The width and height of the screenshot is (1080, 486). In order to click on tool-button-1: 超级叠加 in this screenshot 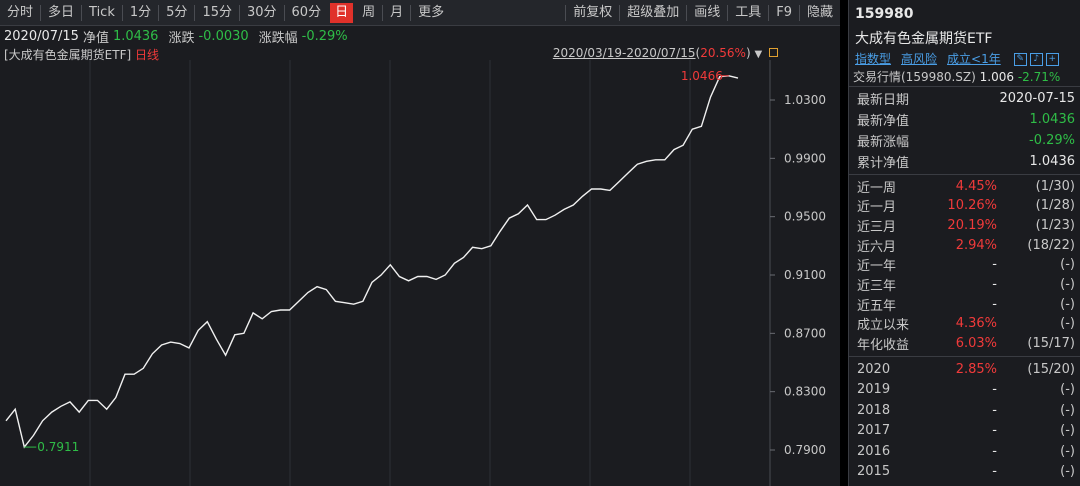, I will do `click(653, 13)`.